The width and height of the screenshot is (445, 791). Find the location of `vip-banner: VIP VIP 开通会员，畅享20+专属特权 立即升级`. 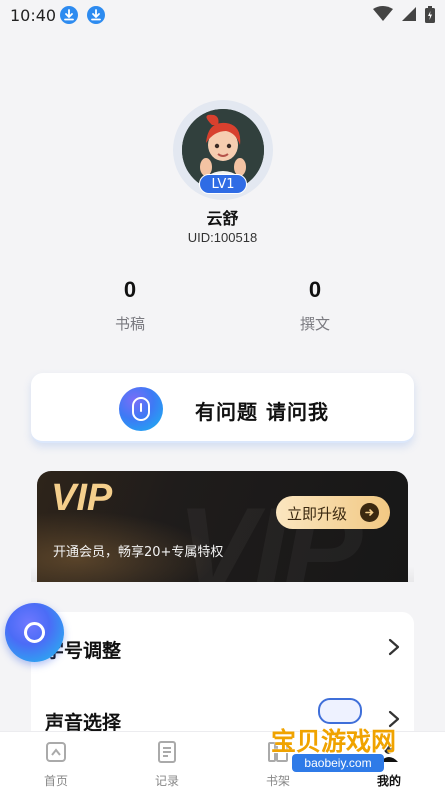

vip-banner: VIP VIP 开通会员，畅享20+专属特权 立即升级 is located at coordinates (222, 526).